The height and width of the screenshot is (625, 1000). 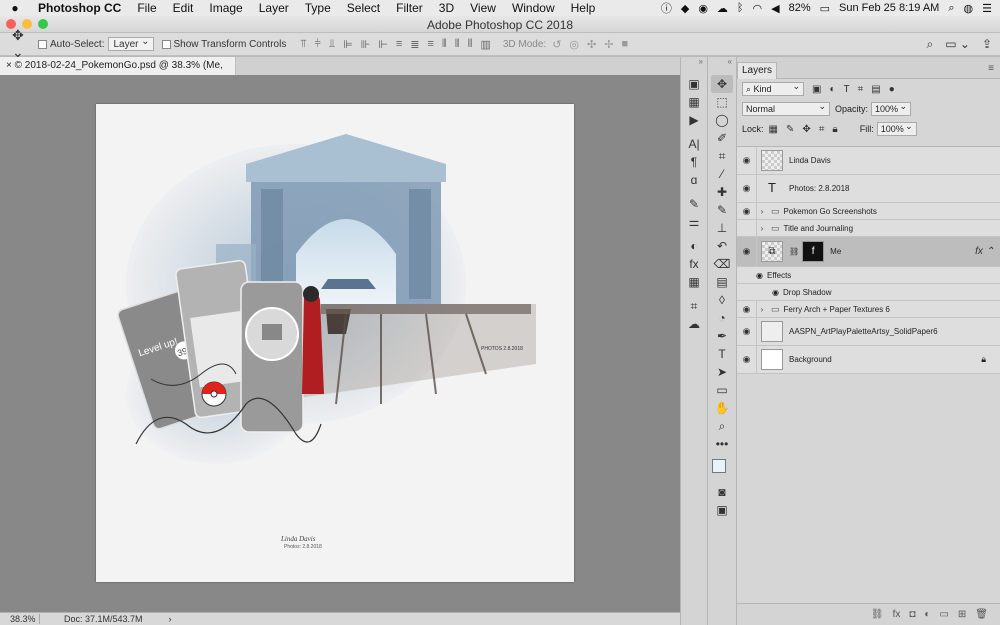 What do you see at coordinates (889, 8) in the screenshot?
I see `clock: Sun Feb 25 8:19 AM` at bounding box center [889, 8].